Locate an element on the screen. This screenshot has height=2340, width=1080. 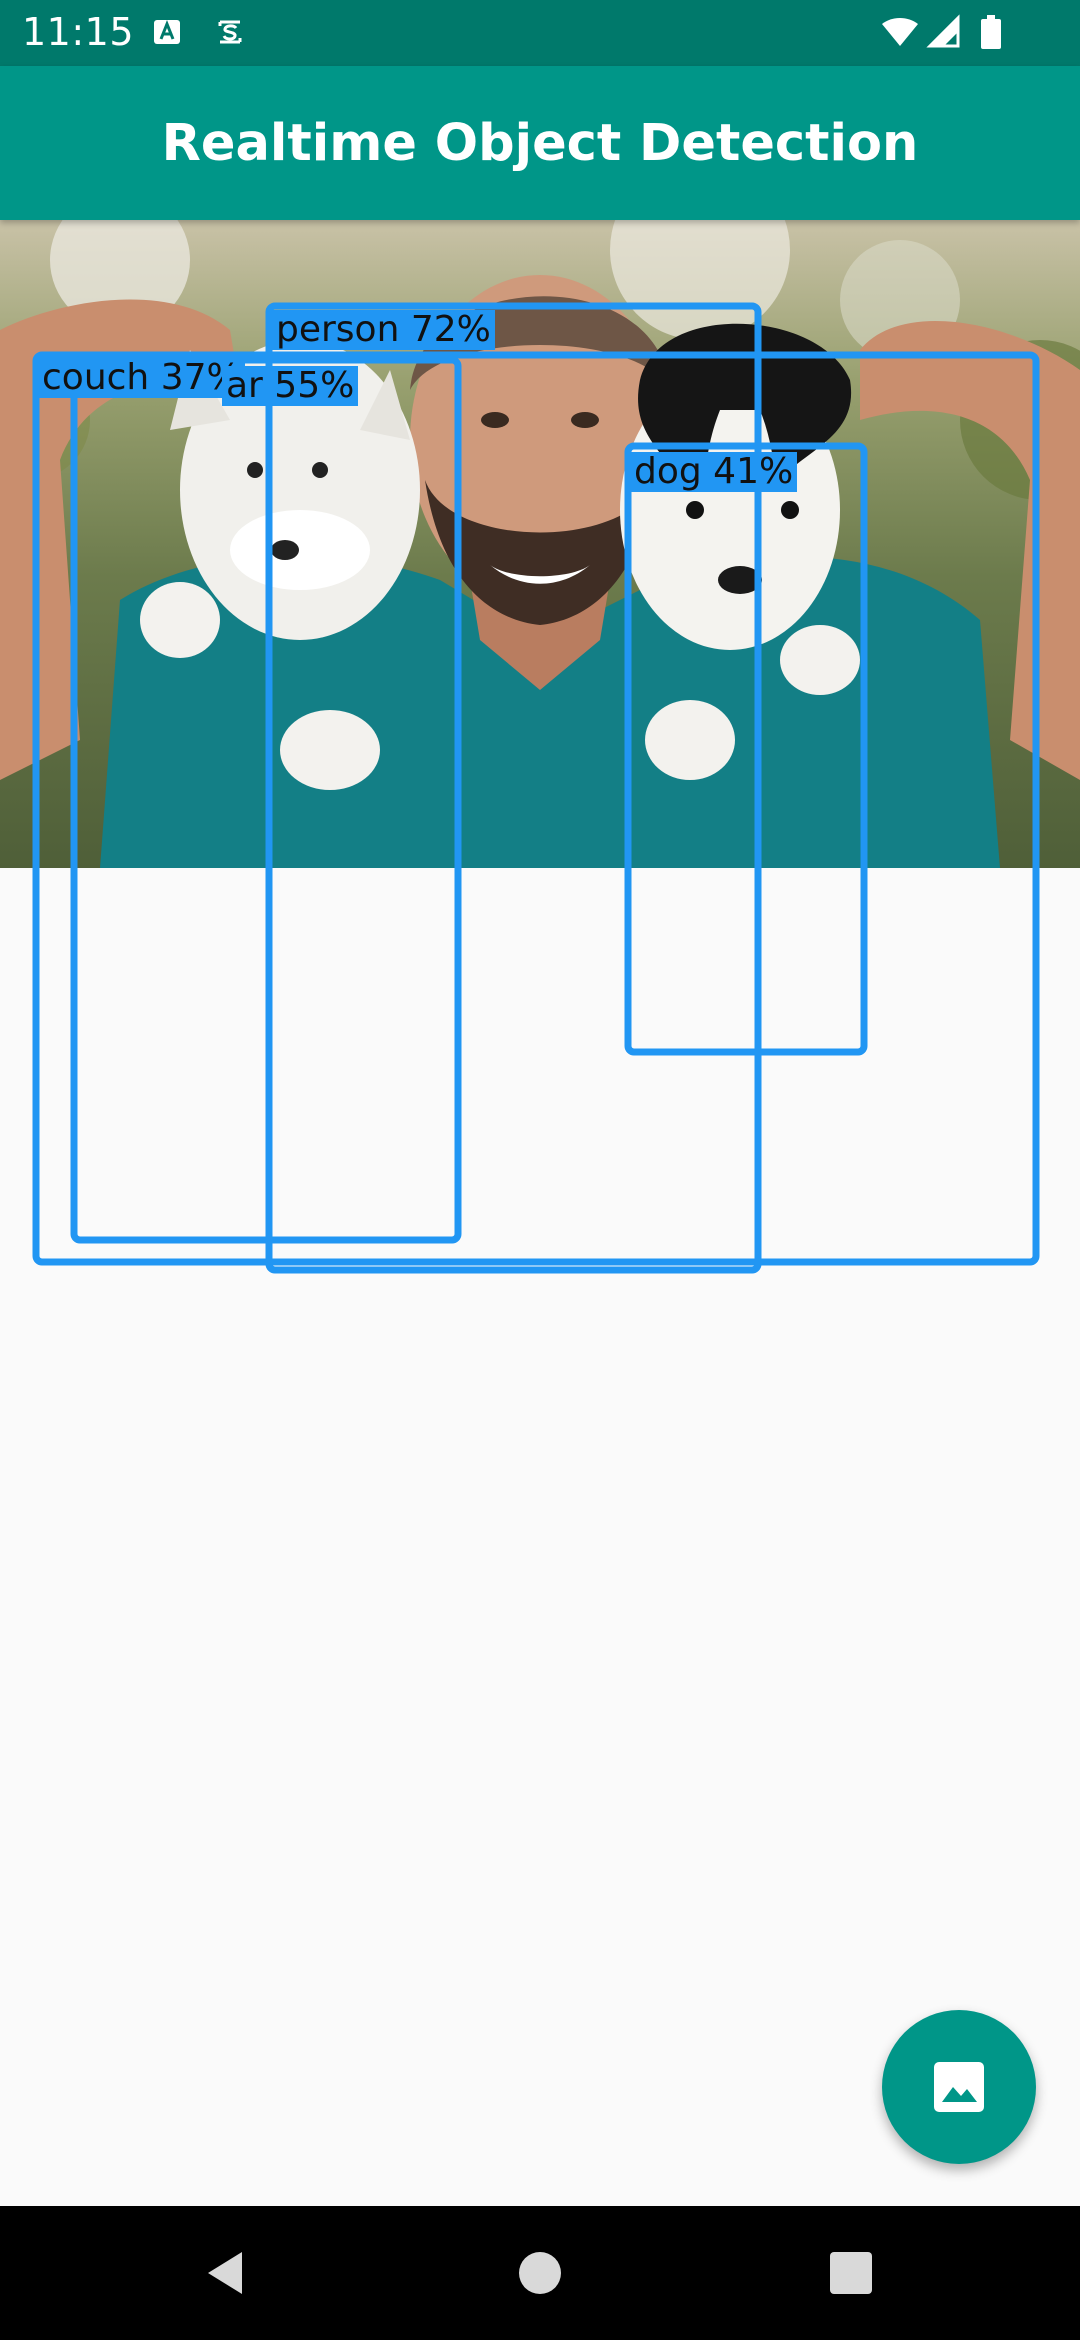
pick-image-button is located at coordinates (959, 2087).